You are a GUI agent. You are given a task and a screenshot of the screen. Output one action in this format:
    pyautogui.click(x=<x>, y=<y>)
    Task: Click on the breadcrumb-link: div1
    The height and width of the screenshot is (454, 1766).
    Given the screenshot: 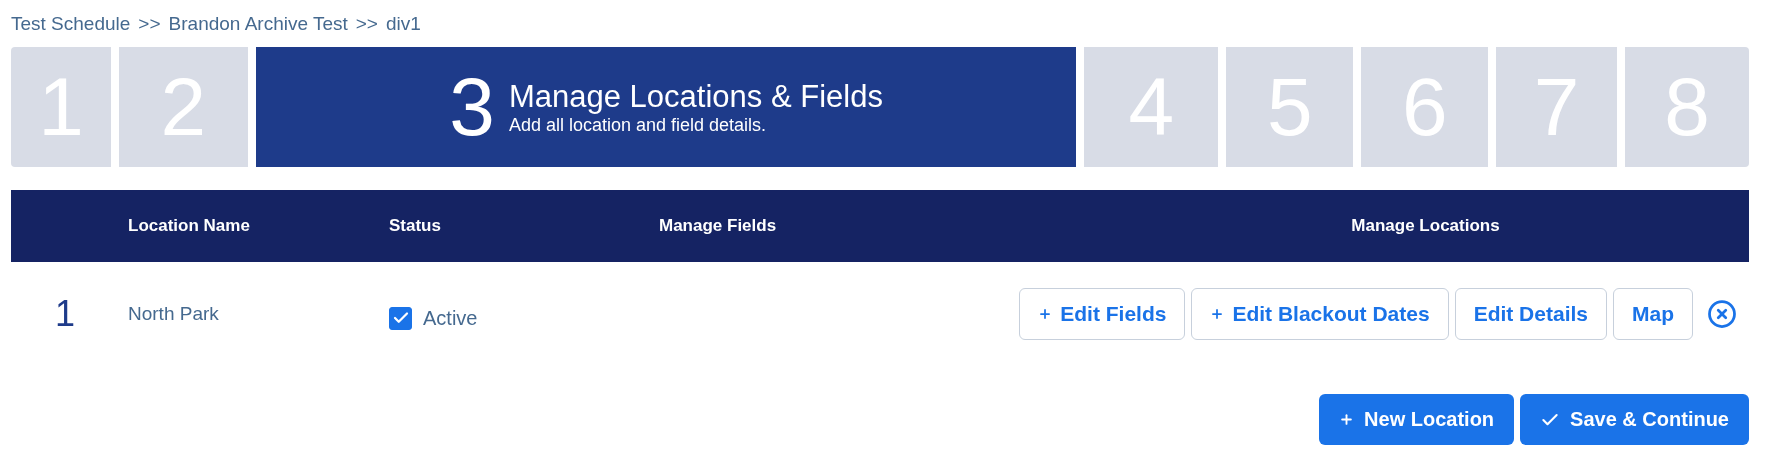 What is the action you would take?
    pyautogui.click(x=403, y=24)
    